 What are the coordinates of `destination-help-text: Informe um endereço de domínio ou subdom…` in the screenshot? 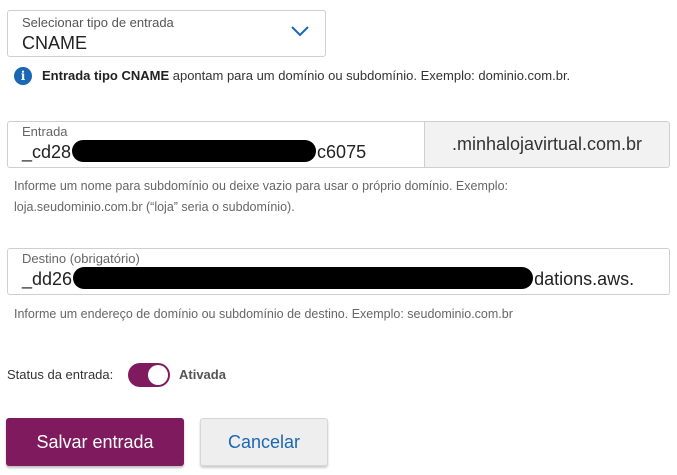 It's located at (263, 314).